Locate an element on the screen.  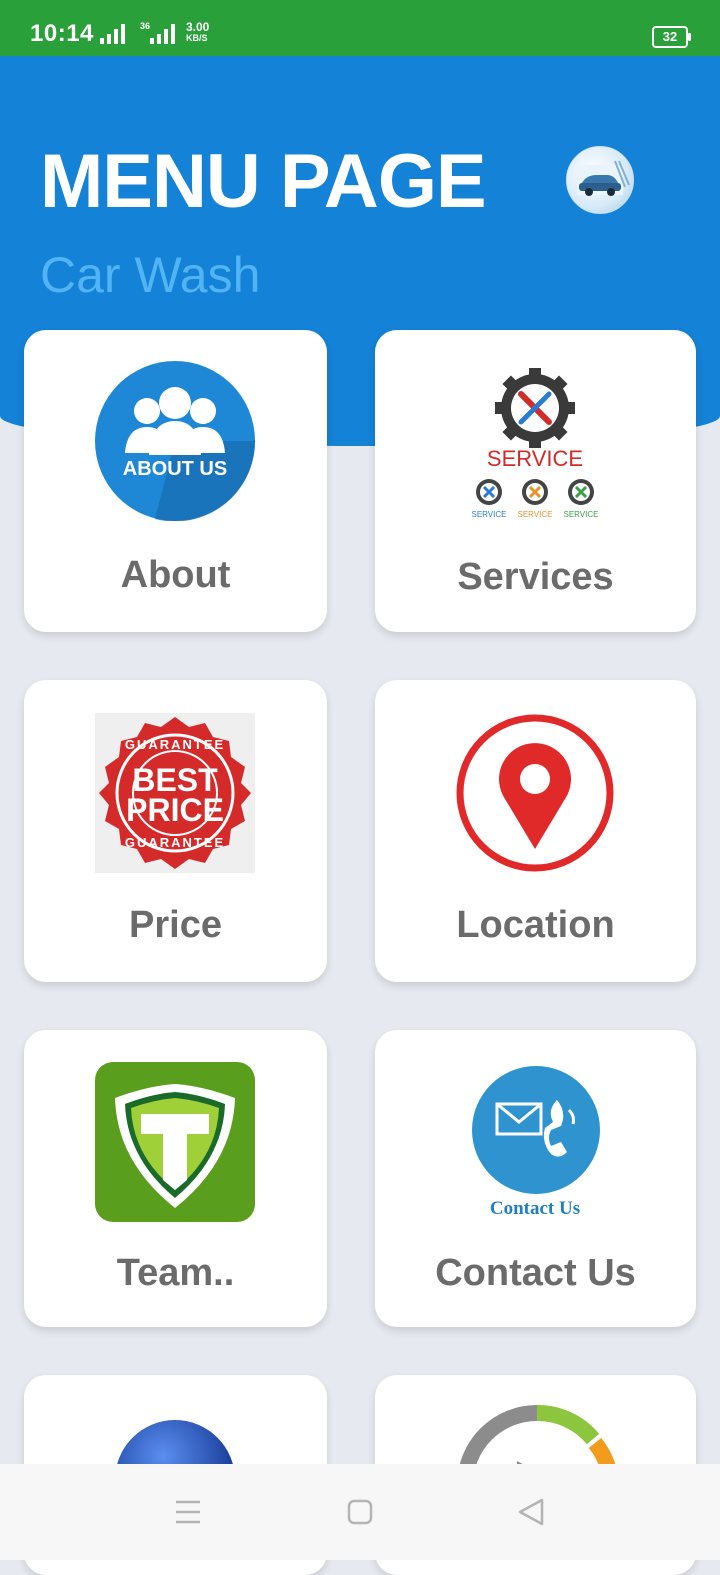
menu-label-contact: Contact Us is located at coordinates (535, 1273).